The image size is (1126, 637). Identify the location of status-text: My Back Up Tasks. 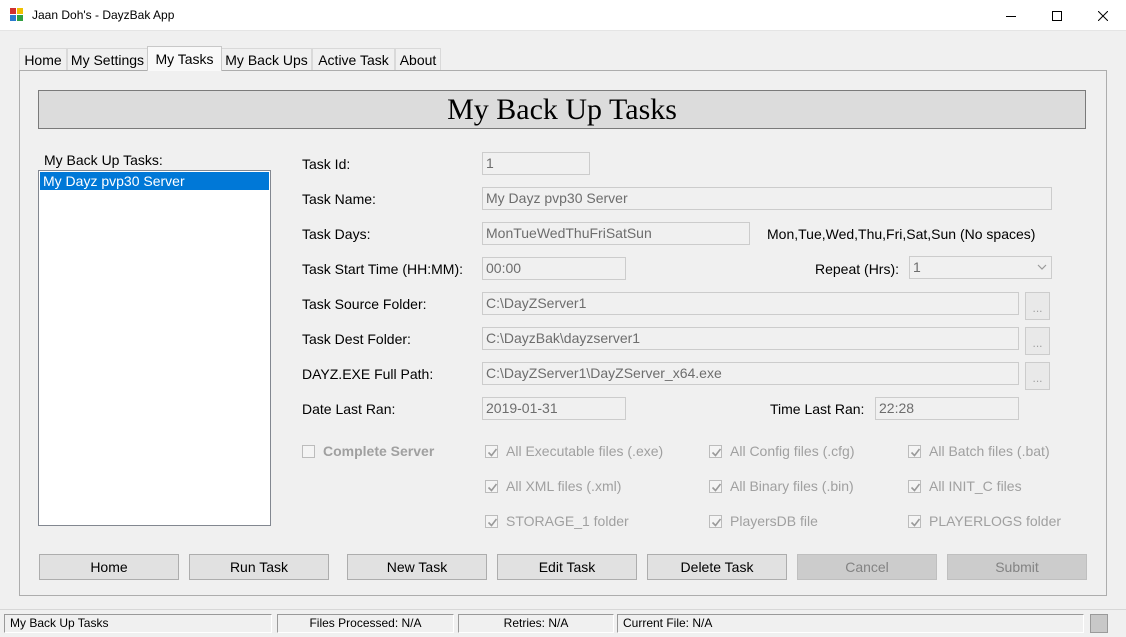
(138, 623).